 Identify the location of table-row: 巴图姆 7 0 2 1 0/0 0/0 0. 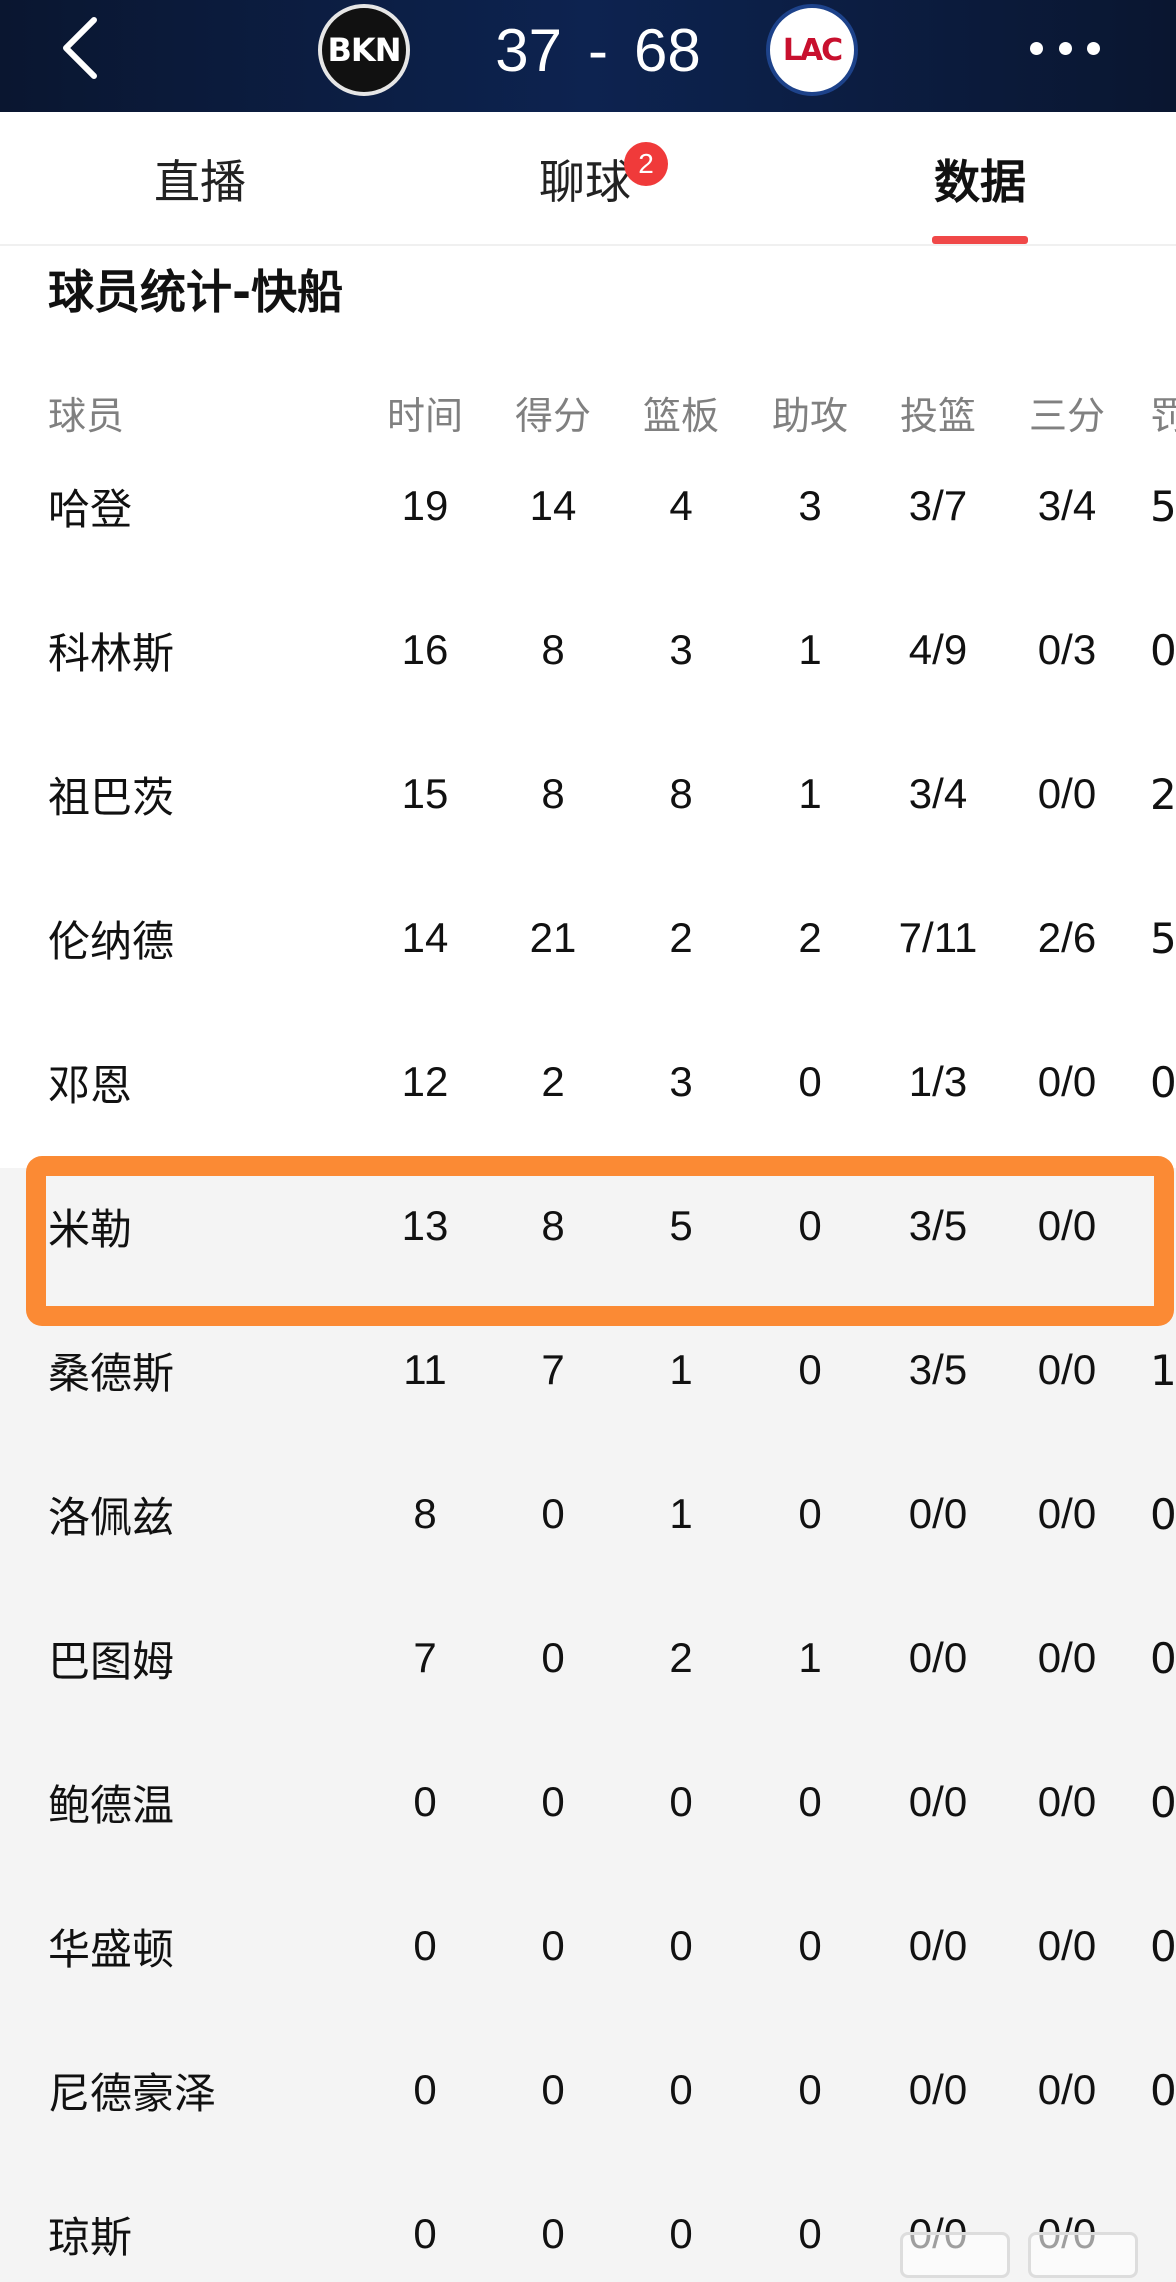
(588, 1658).